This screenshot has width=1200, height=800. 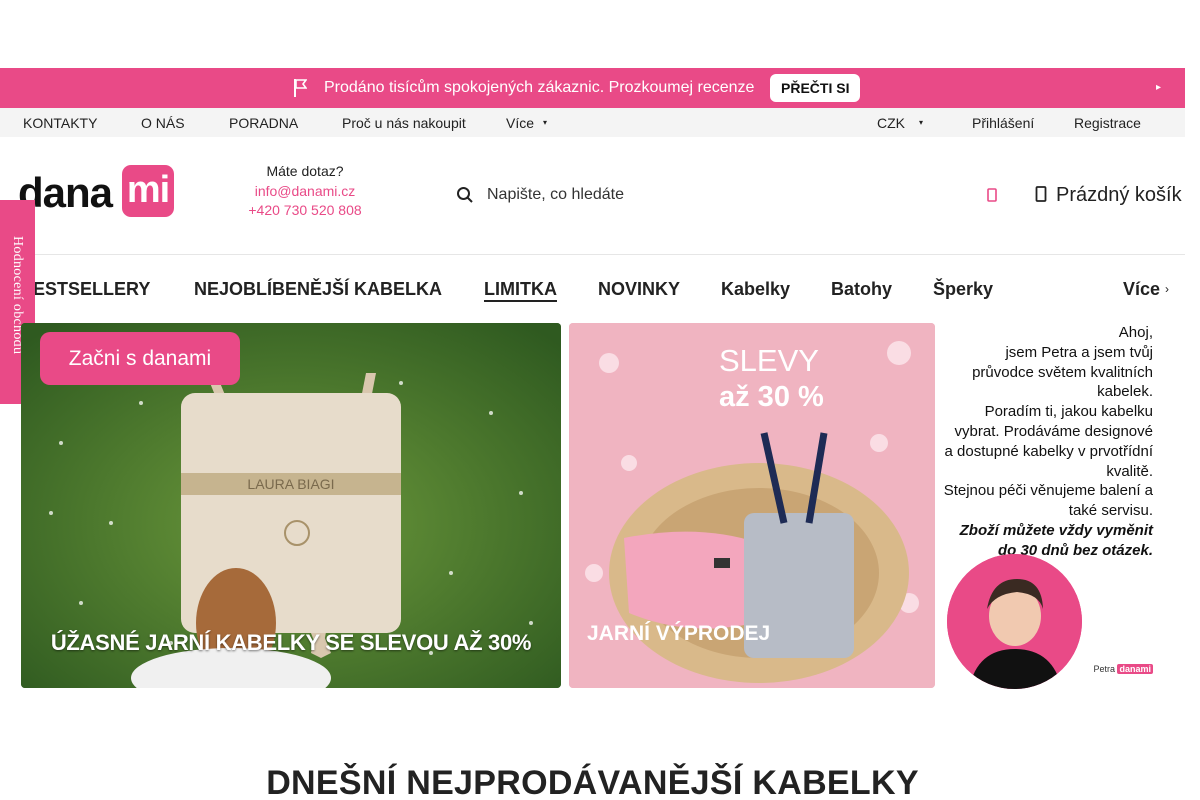 What do you see at coordinates (555, 195) in the screenshot?
I see `search-input: Napište, co hledáte` at bounding box center [555, 195].